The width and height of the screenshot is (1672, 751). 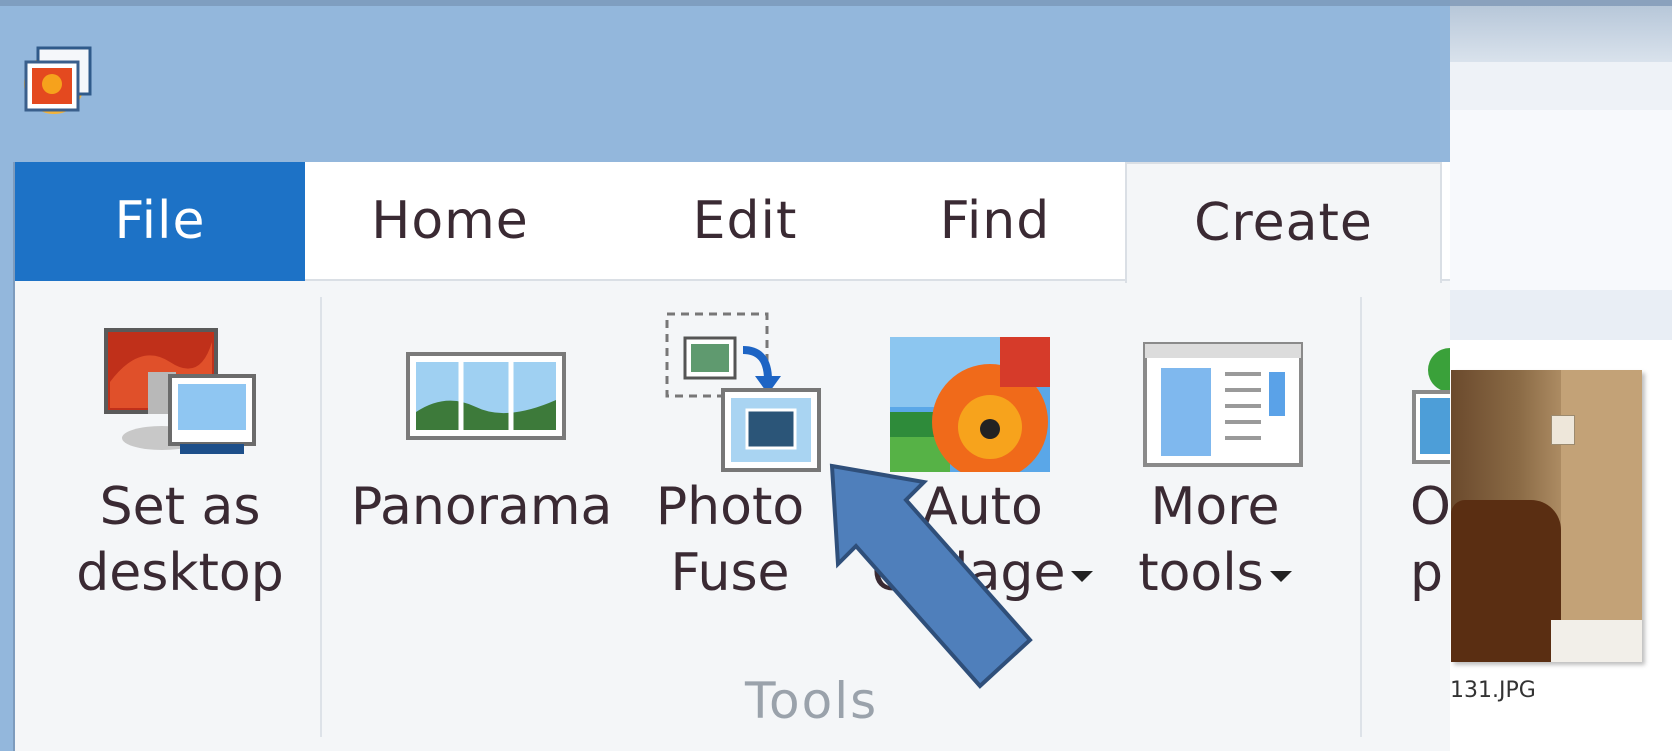 What do you see at coordinates (1601, 516) in the screenshot?
I see `thumbnail-wall` at bounding box center [1601, 516].